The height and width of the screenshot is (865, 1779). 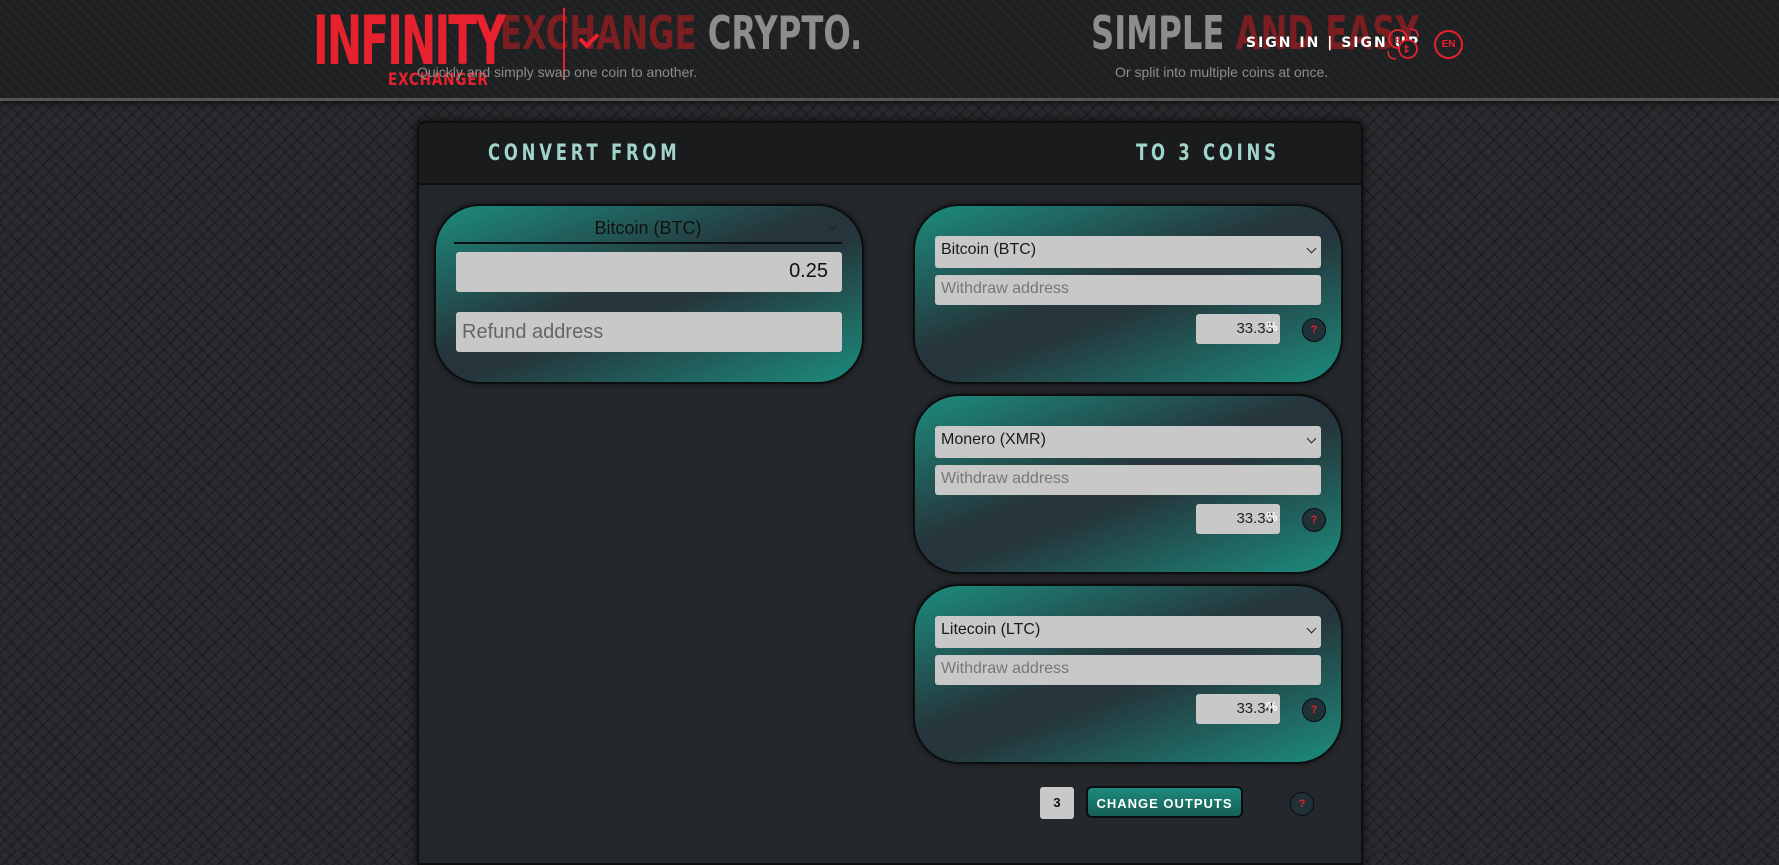 What do you see at coordinates (1128, 252) in the screenshot?
I see `output-coin-select: Bitcoin (BTC)` at bounding box center [1128, 252].